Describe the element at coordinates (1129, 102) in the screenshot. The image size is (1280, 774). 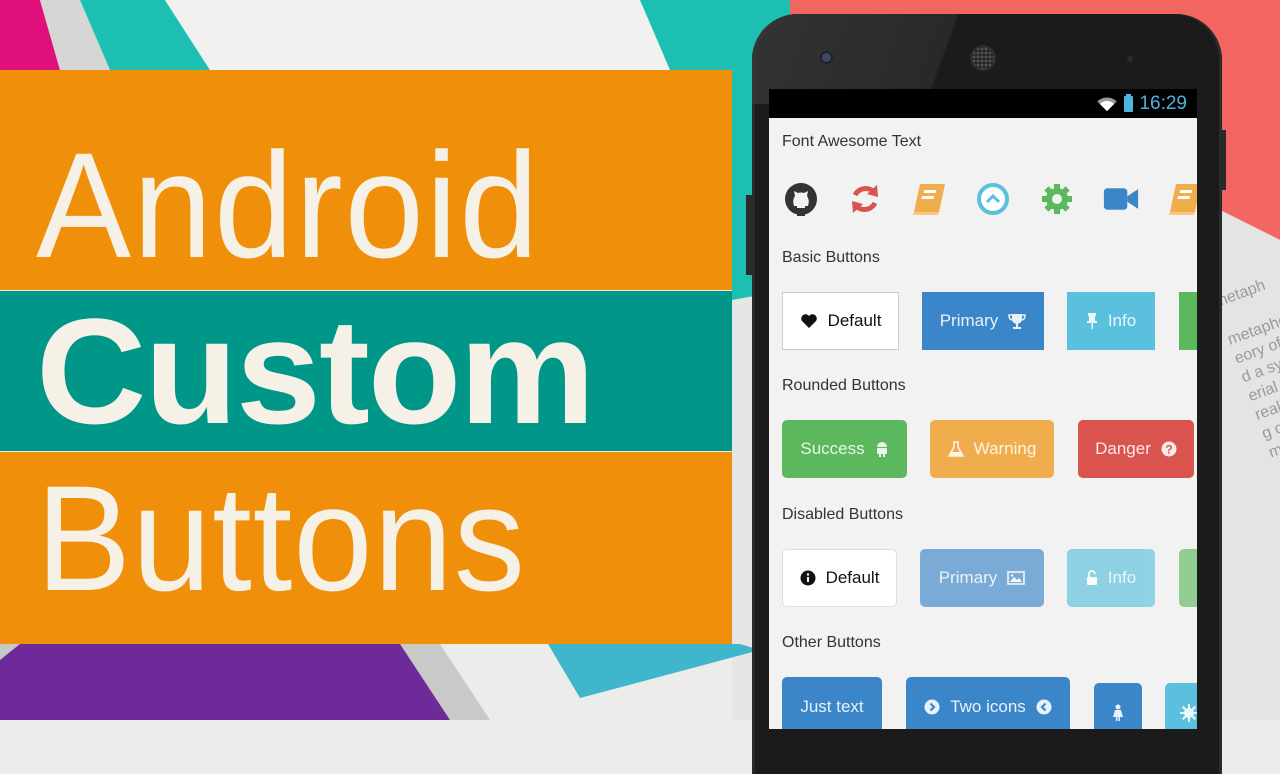
I see `battery-icon` at that location.